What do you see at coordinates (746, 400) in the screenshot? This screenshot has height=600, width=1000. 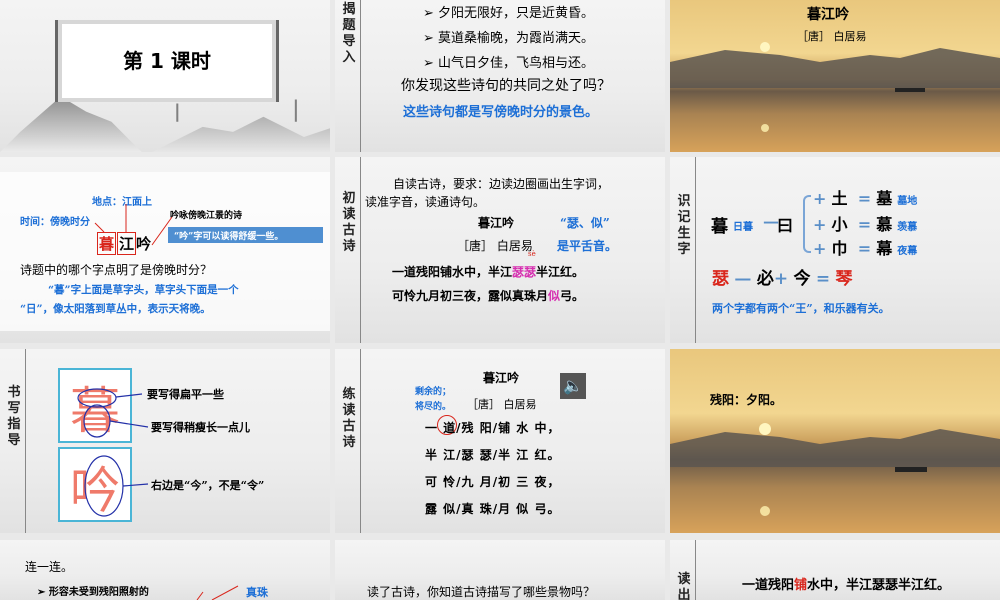 I see `definition: 残阳：夕阳。` at bounding box center [746, 400].